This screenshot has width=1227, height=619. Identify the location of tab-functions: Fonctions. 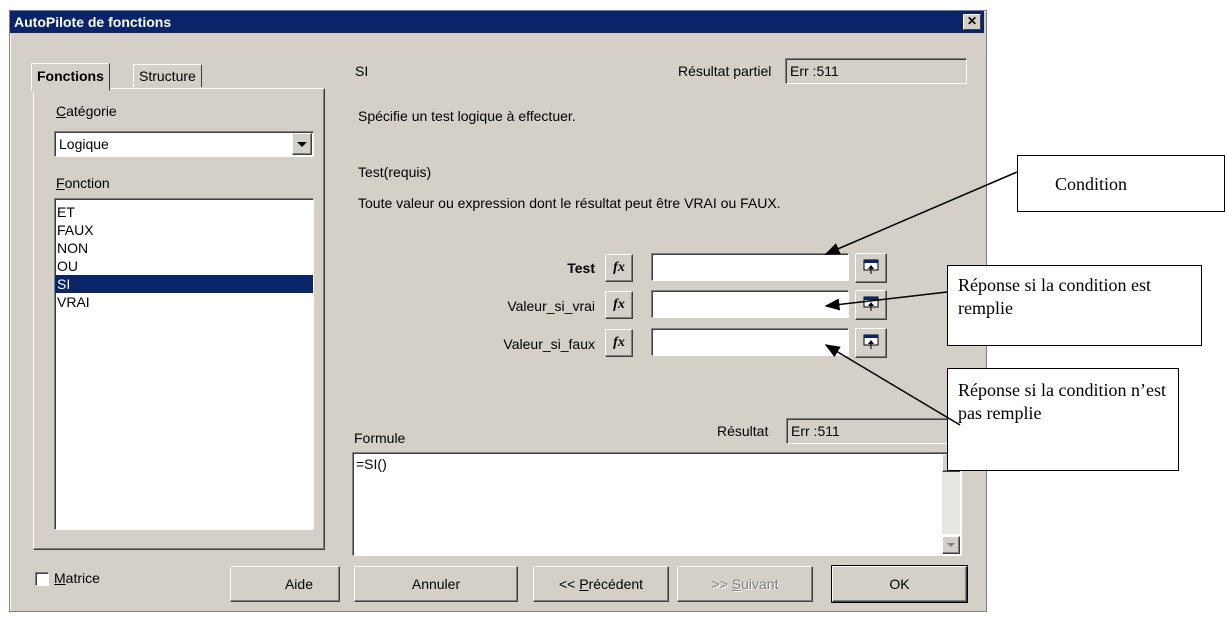
(70, 77).